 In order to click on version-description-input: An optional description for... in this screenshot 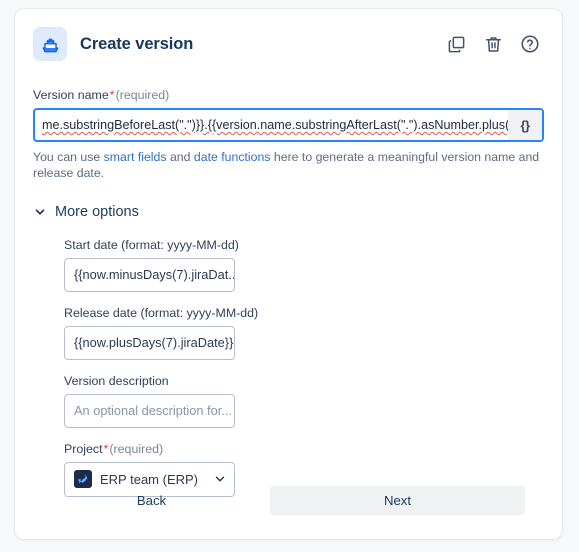, I will do `click(149, 410)`.